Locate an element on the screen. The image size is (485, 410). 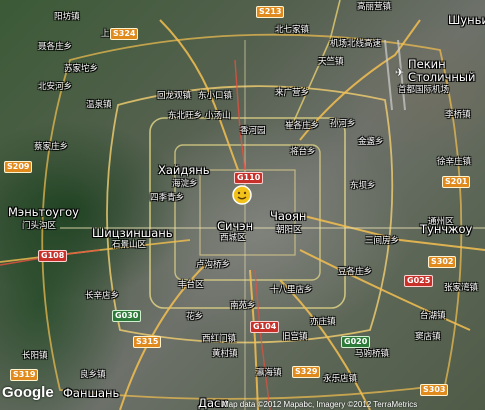
place-label: 西城区 is located at coordinates (233, 238).